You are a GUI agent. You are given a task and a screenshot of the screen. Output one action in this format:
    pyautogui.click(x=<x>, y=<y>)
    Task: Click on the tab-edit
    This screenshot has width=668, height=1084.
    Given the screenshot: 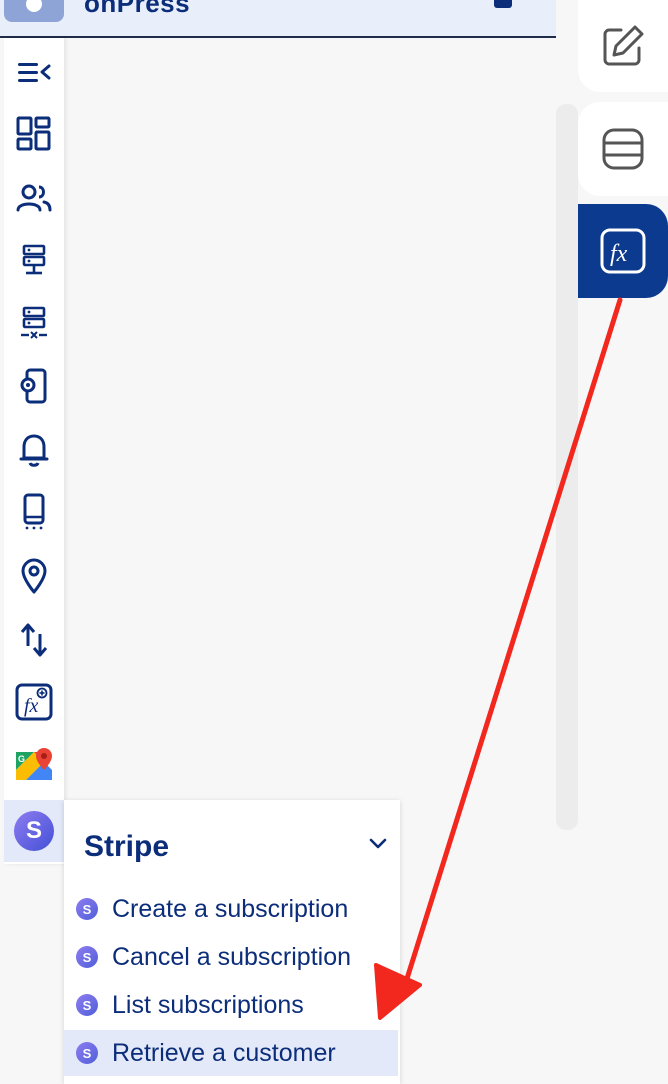 What is the action you would take?
    pyautogui.click(x=623, y=46)
    